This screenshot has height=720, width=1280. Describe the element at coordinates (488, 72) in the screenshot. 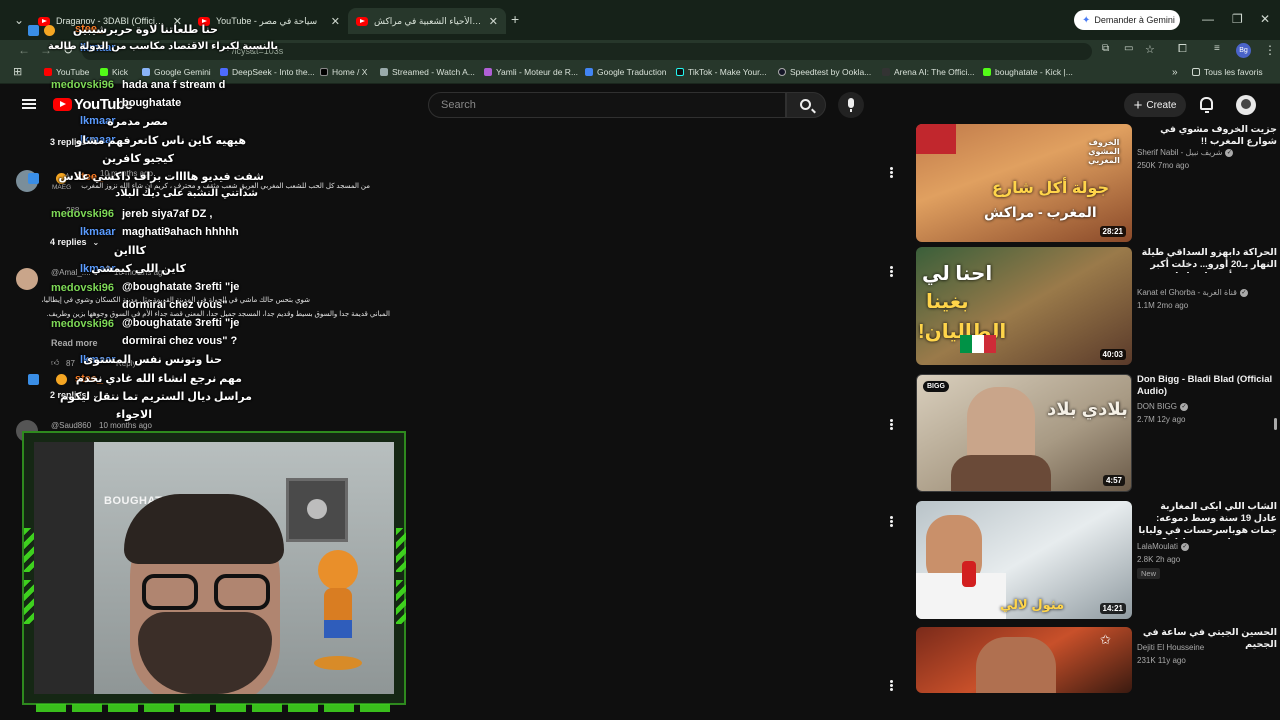

I see `yamli-bookmark-icon` at that location.